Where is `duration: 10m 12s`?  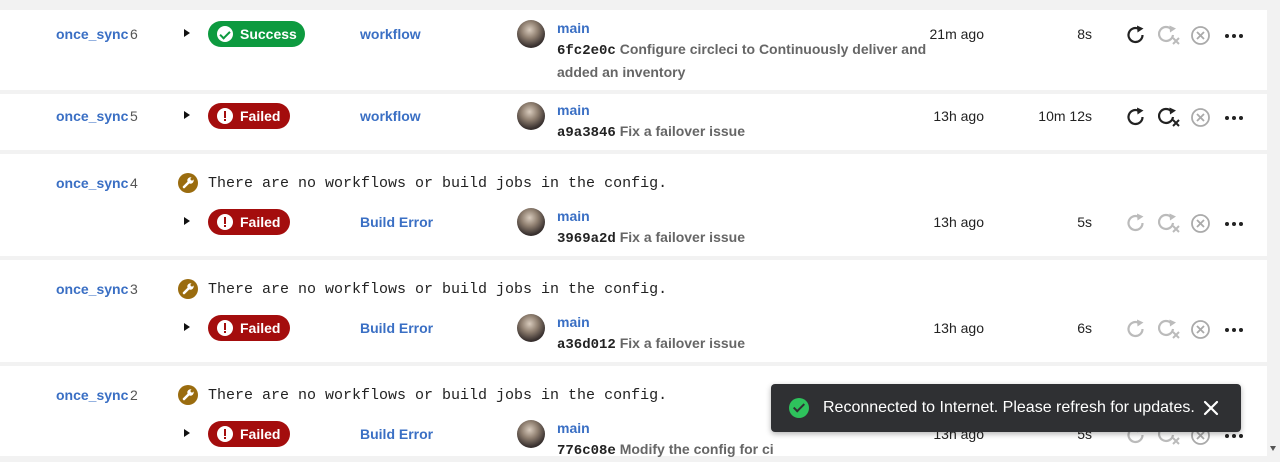
duration: 10m 12s is located at coordinates (1065, 116).